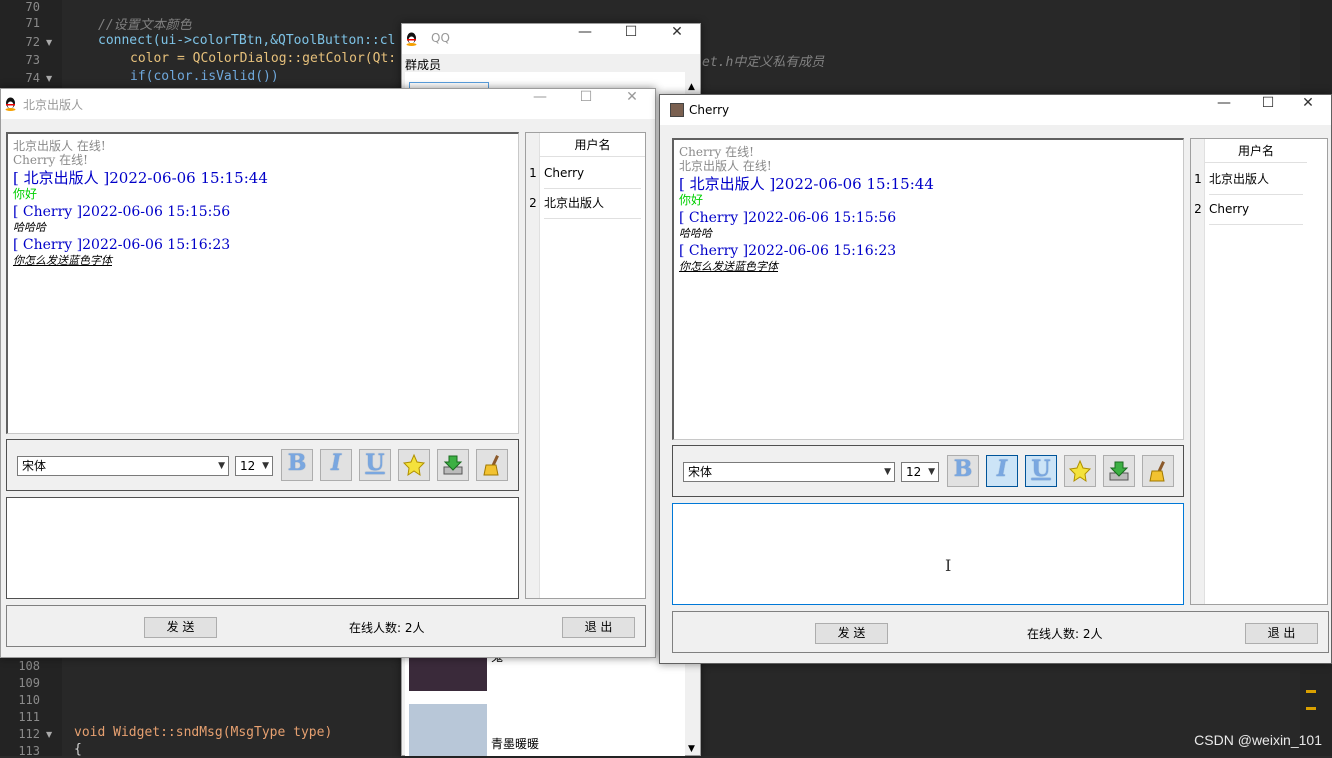 Image resolution: width=1332 pixels, height=758 pixels. I want to click on font-combo-value: 宋体, so click(34, 466).